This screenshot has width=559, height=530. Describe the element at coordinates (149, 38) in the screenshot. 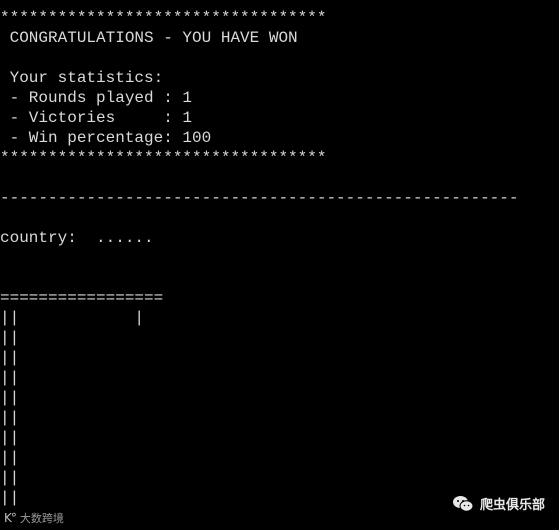

I see `congratulations-line: CONGRATULATIONS - YOU HAVE WON` at that location.